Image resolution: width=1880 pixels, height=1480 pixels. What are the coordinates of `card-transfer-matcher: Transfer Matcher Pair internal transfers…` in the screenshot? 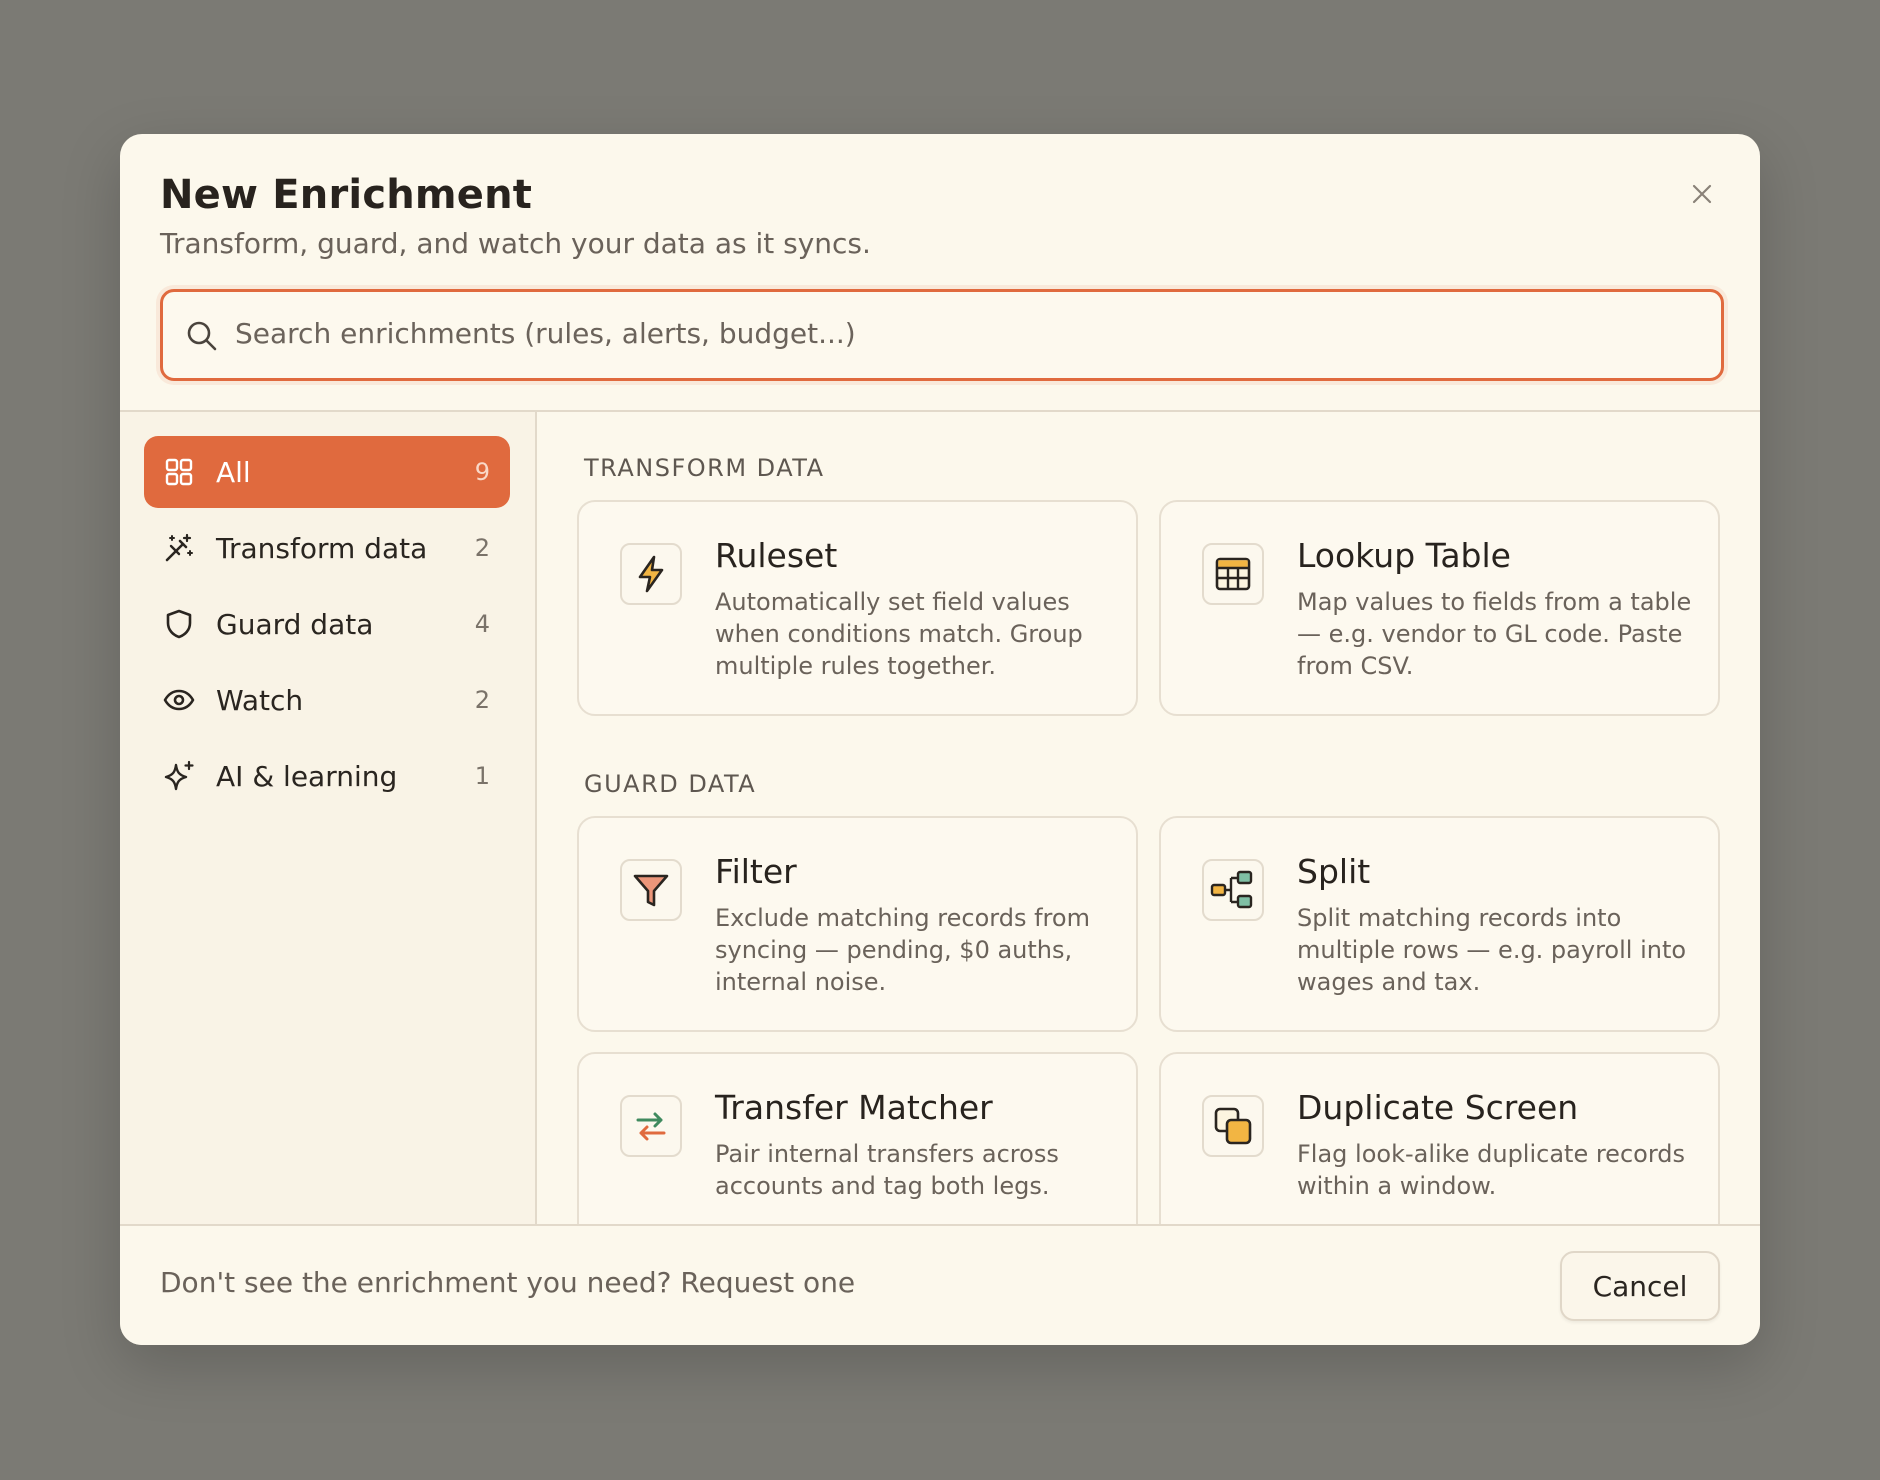 It's located at (857, 1138).